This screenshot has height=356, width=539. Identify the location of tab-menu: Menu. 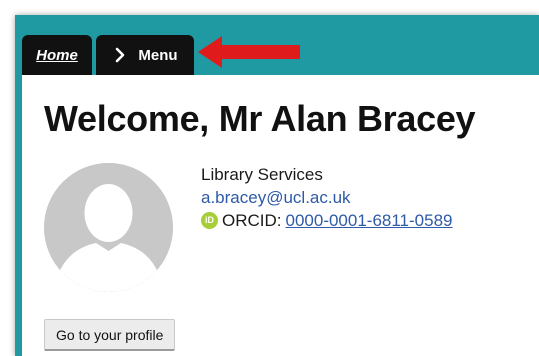
(145, 55).